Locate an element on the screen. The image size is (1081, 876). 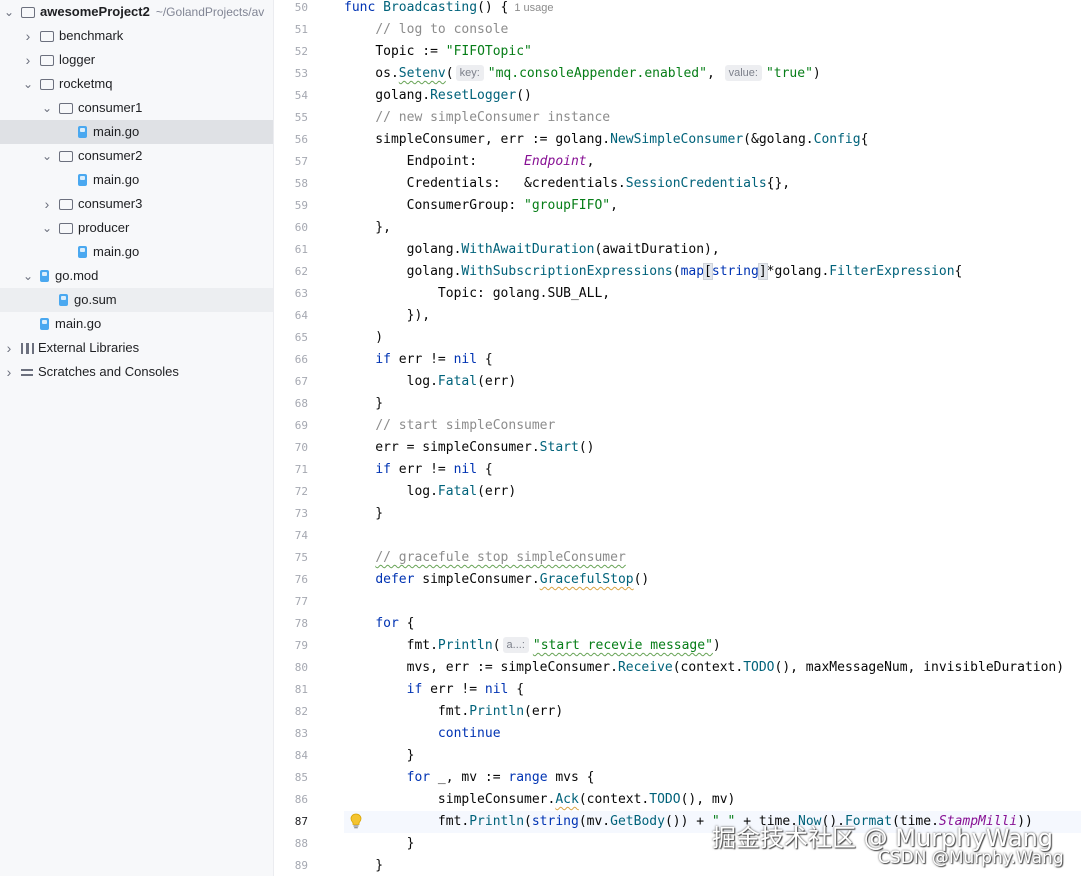
code-line-81: if err != nil { is located at coordinates (434, 690).